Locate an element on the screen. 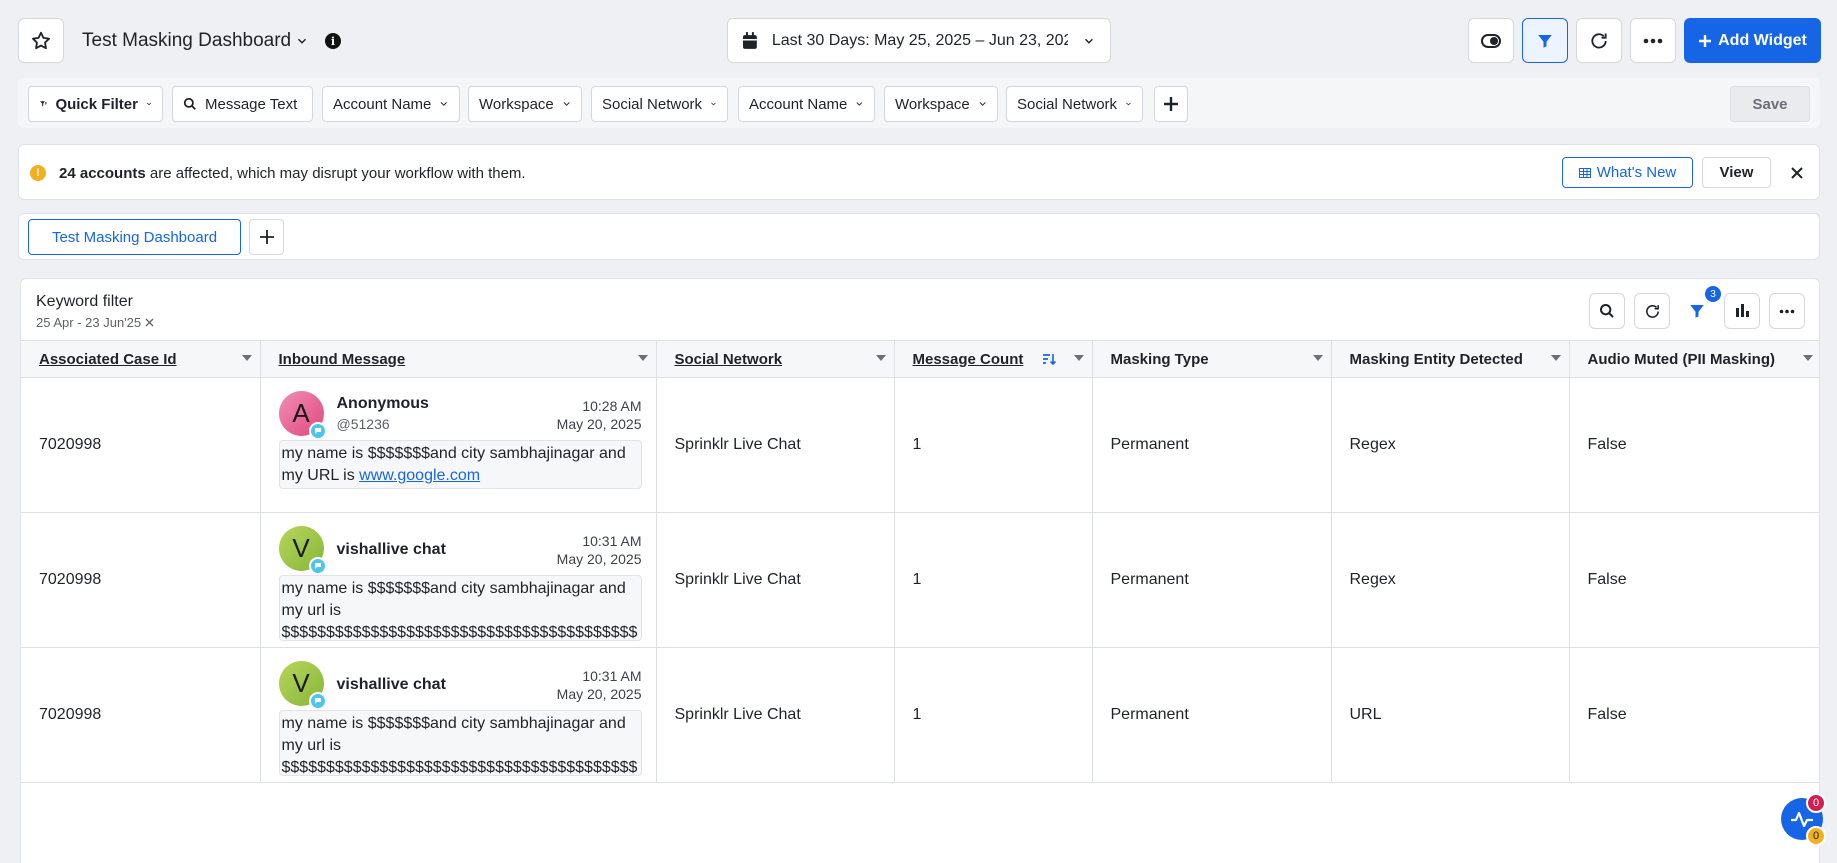 This screenshot has height=863, width=1837. widget-search-button is located at coordinates (1607, 311).